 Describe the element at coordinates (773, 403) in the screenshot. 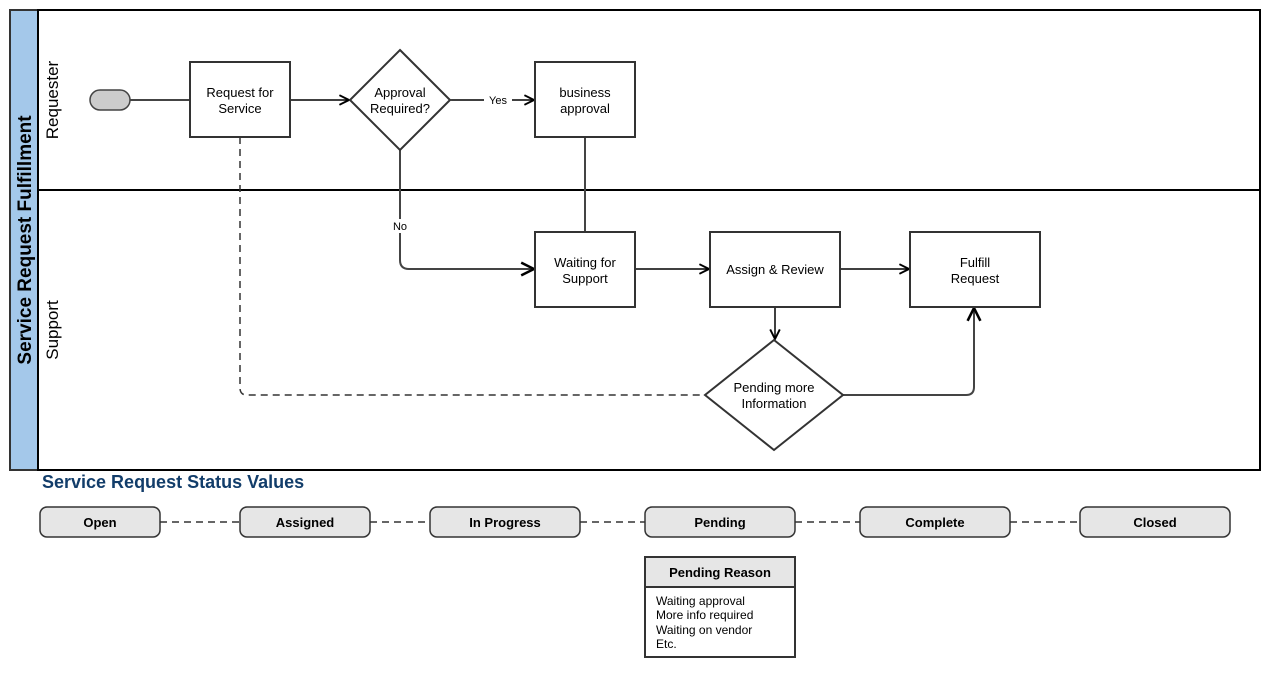

I see `gateway-label: Information` at that location.